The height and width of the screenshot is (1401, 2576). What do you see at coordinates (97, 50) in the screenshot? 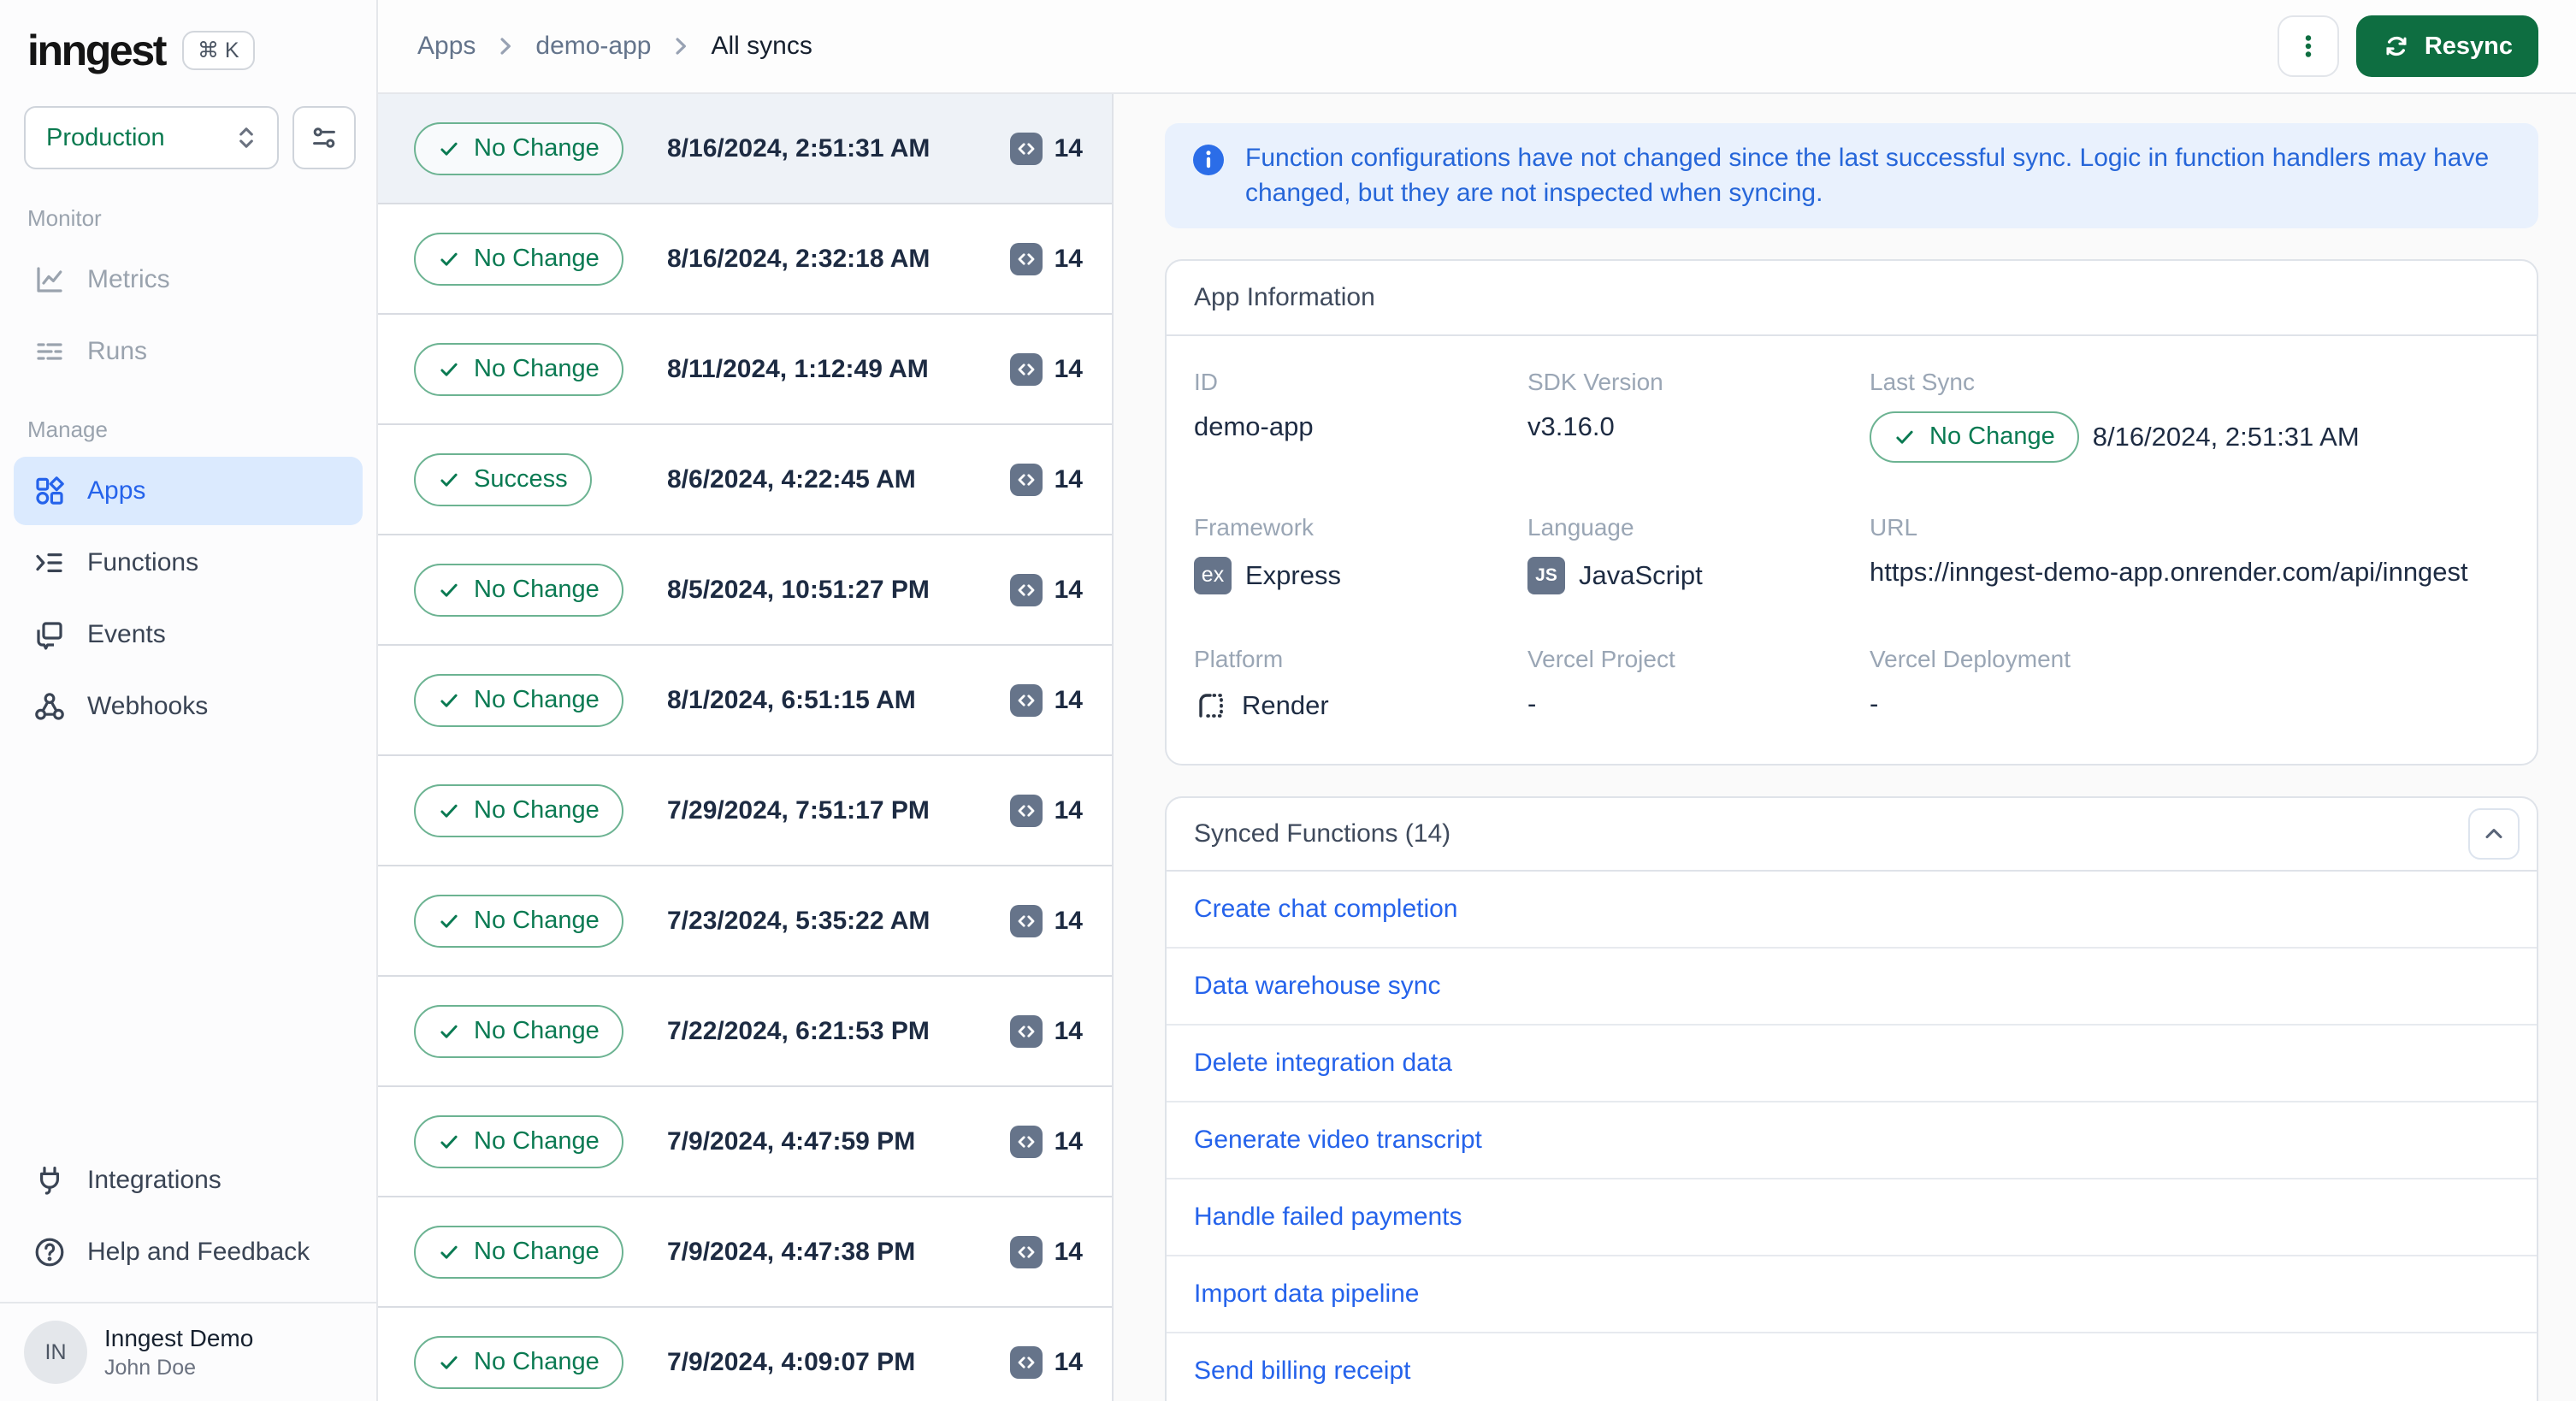
I see `inngest-logo: inngest` at bounding box center [97, 50].